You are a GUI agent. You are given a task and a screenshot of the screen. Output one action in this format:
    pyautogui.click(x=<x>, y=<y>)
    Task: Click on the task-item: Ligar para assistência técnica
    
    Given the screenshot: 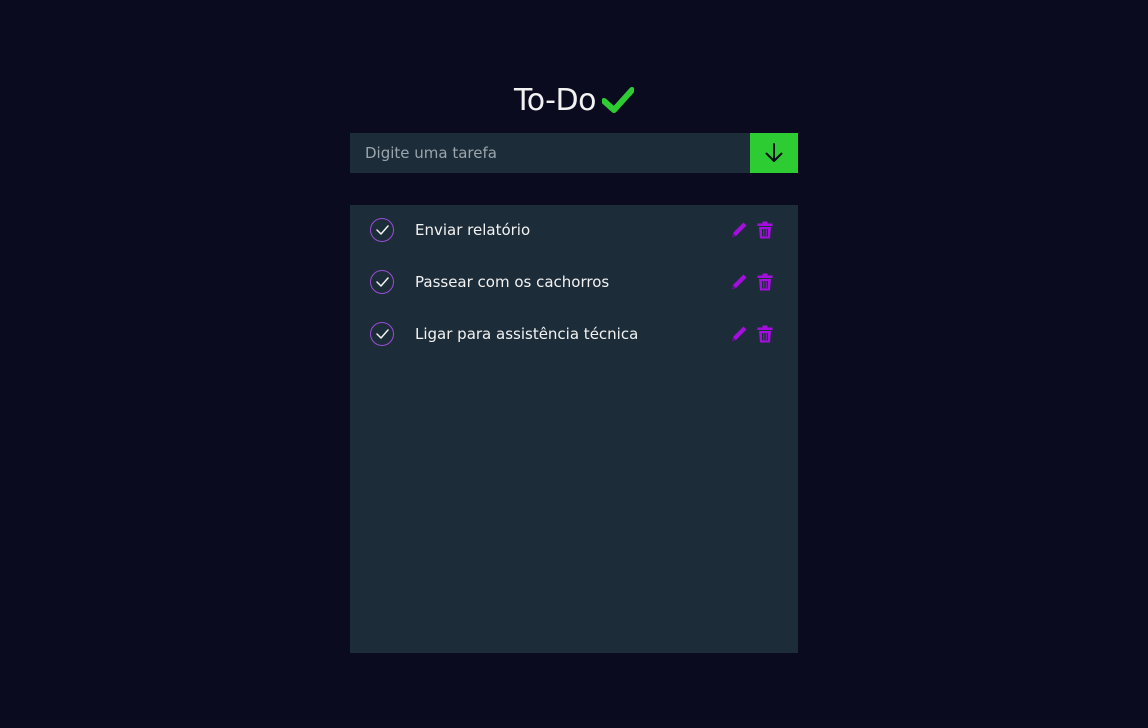 What is the action you would take?
    pyautogui.click(x=574, y=335)
    